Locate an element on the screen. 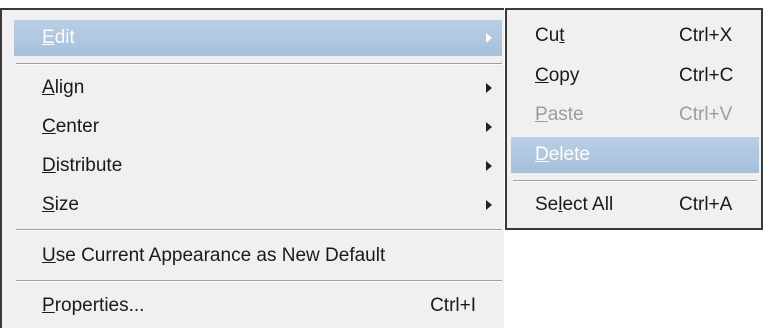 The image size is (763, 328). menu-item-cut: Cut Ctrl+X is located at coordinates (635, 36).